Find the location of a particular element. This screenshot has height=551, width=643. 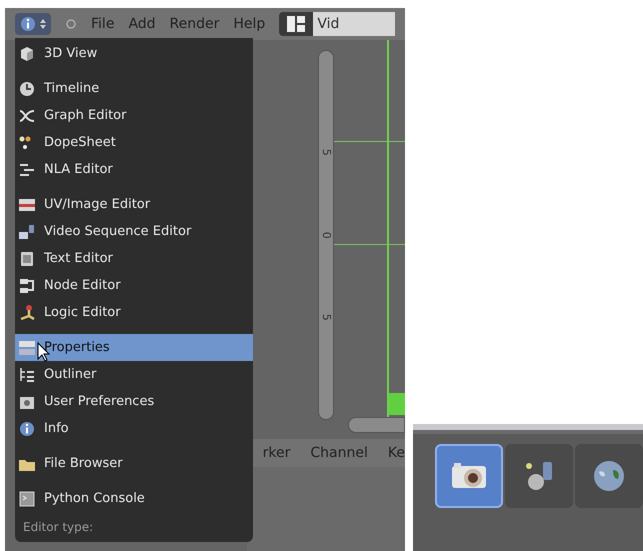

frame-range-bar is located at coordinates (396, 404).